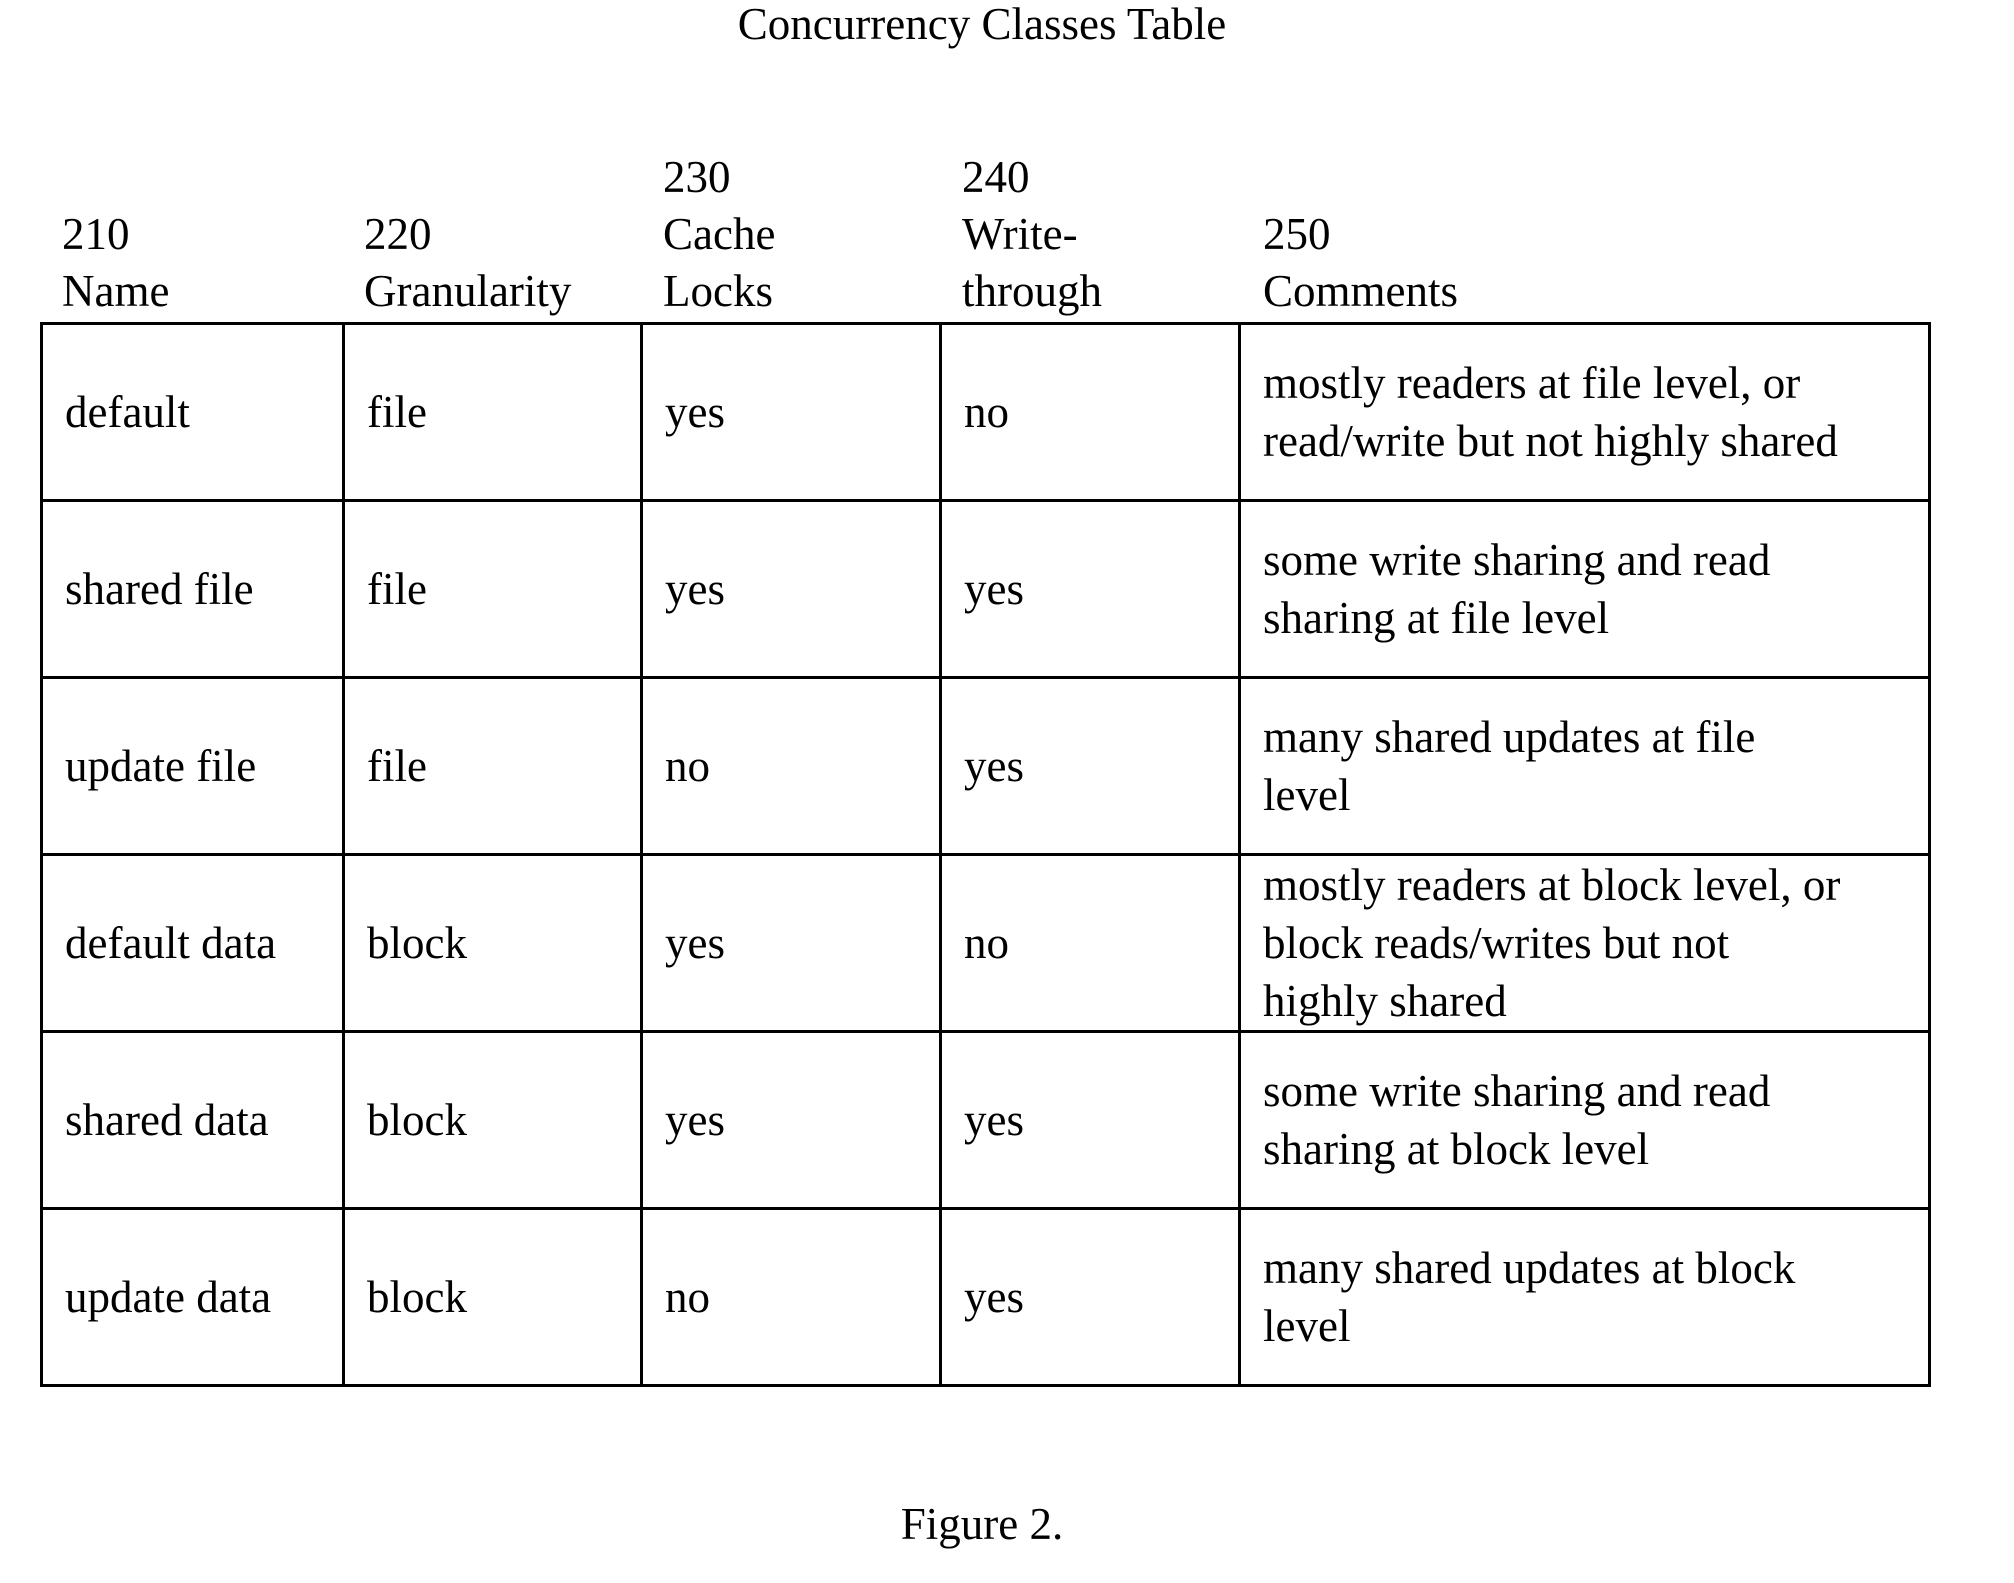 This screenshot has width=2014, height=1583. I want to click on column-label: Locks, so click(718, 291).